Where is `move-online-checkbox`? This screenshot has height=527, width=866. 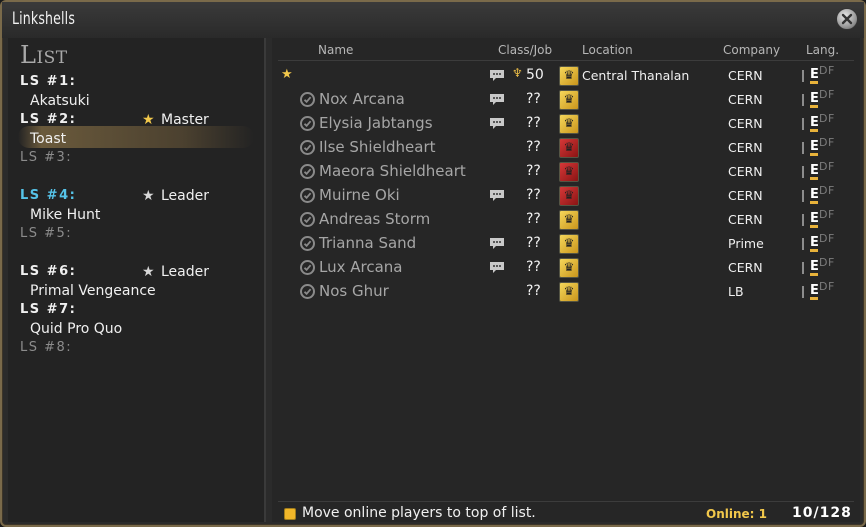 move-online-checkbox is located at coordinates (290, 514).